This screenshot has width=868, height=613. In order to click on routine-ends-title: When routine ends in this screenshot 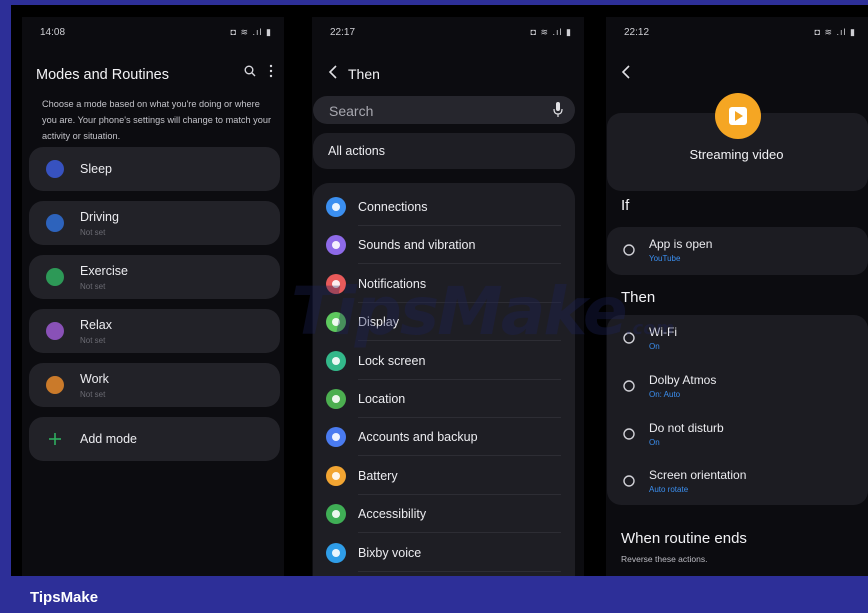, I will do `click(684, 538)`.